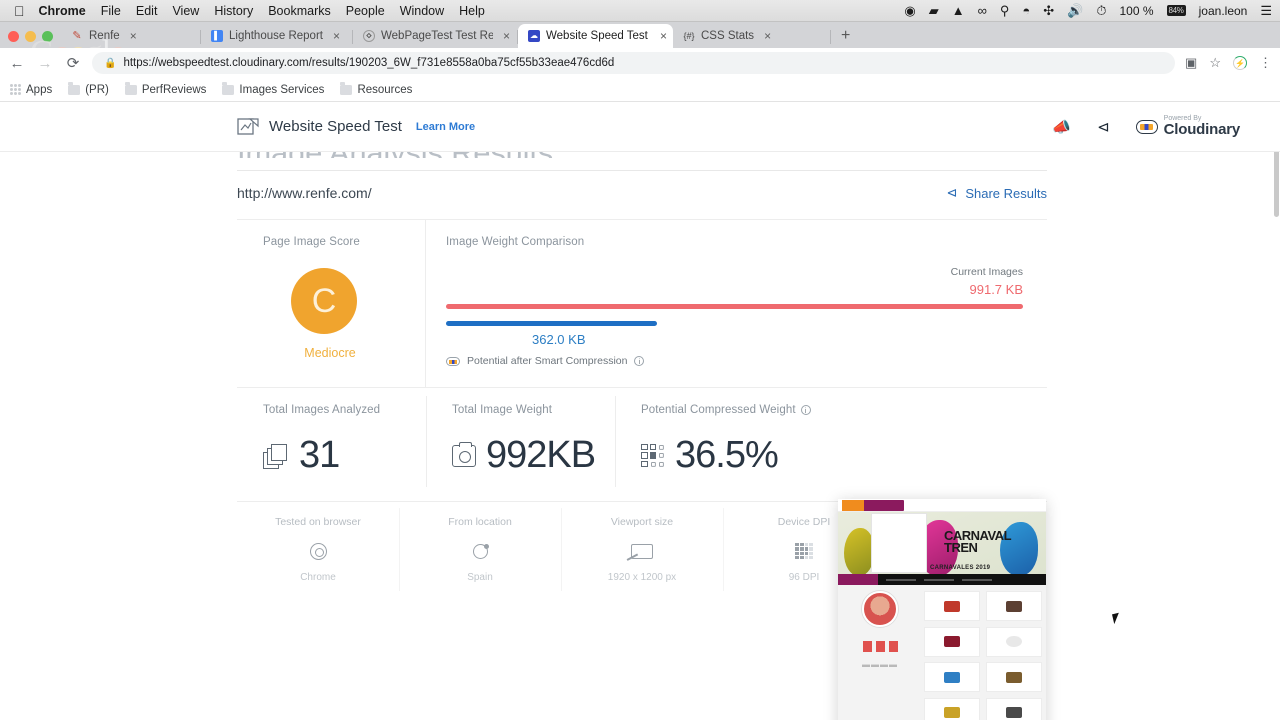 Image resolution: width=1280 pixels, height=720 pixels. I want to click on menu-item-bookmarks: Bookmarks, so click(299, 11).